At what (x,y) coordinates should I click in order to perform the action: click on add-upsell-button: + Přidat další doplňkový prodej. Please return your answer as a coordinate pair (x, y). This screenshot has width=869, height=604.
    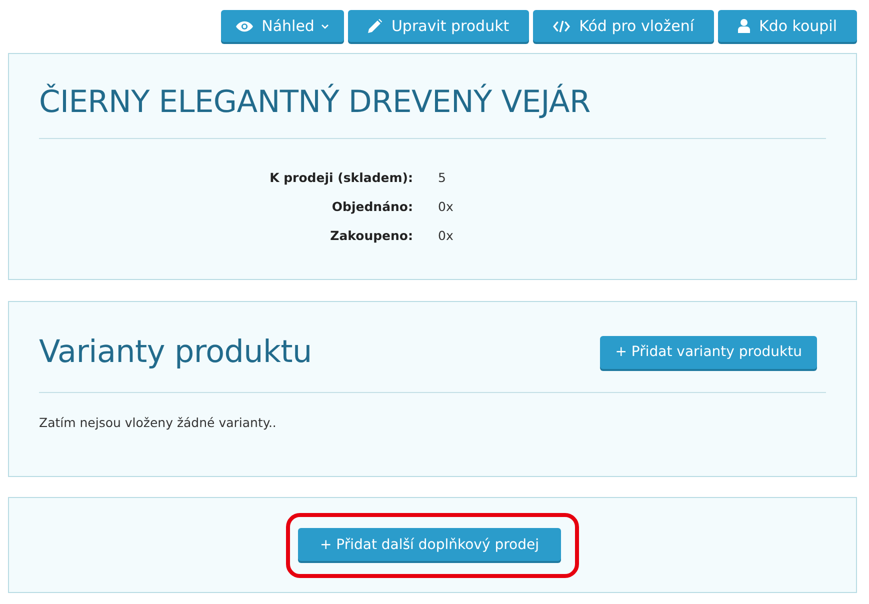
    Looking at the image, I should click on (429, 544).